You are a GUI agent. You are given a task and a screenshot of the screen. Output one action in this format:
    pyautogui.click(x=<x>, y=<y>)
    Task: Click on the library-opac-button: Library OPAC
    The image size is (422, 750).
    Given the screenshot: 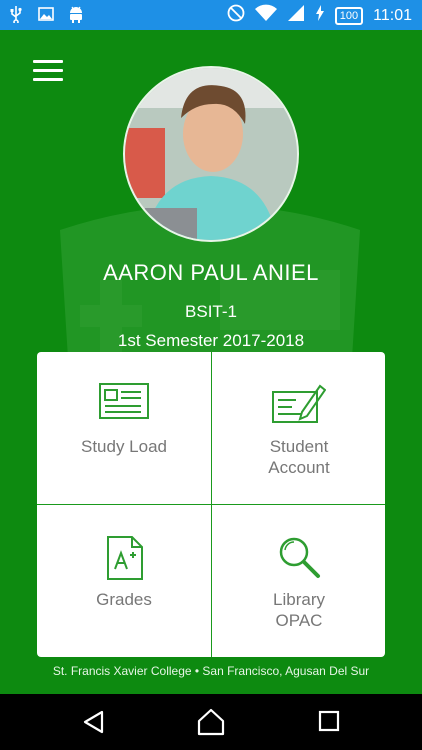 What is the action you would take?
    pyautogui.click(x=298, y=581)
    